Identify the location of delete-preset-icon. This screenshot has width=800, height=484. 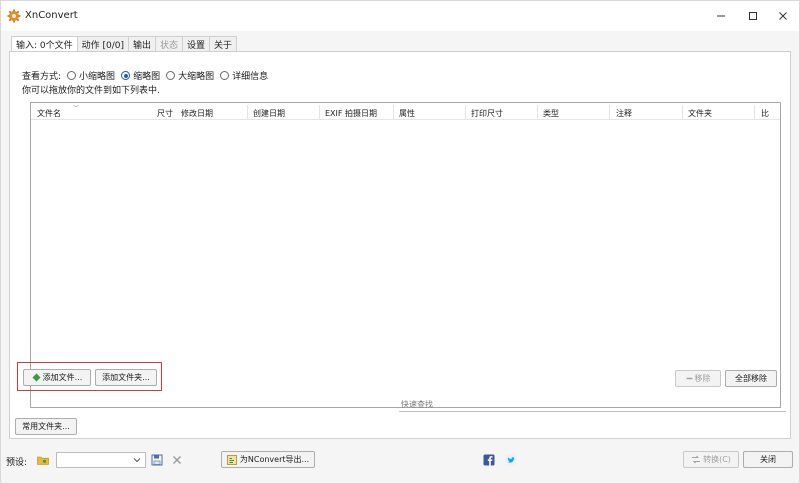
(177, 460).